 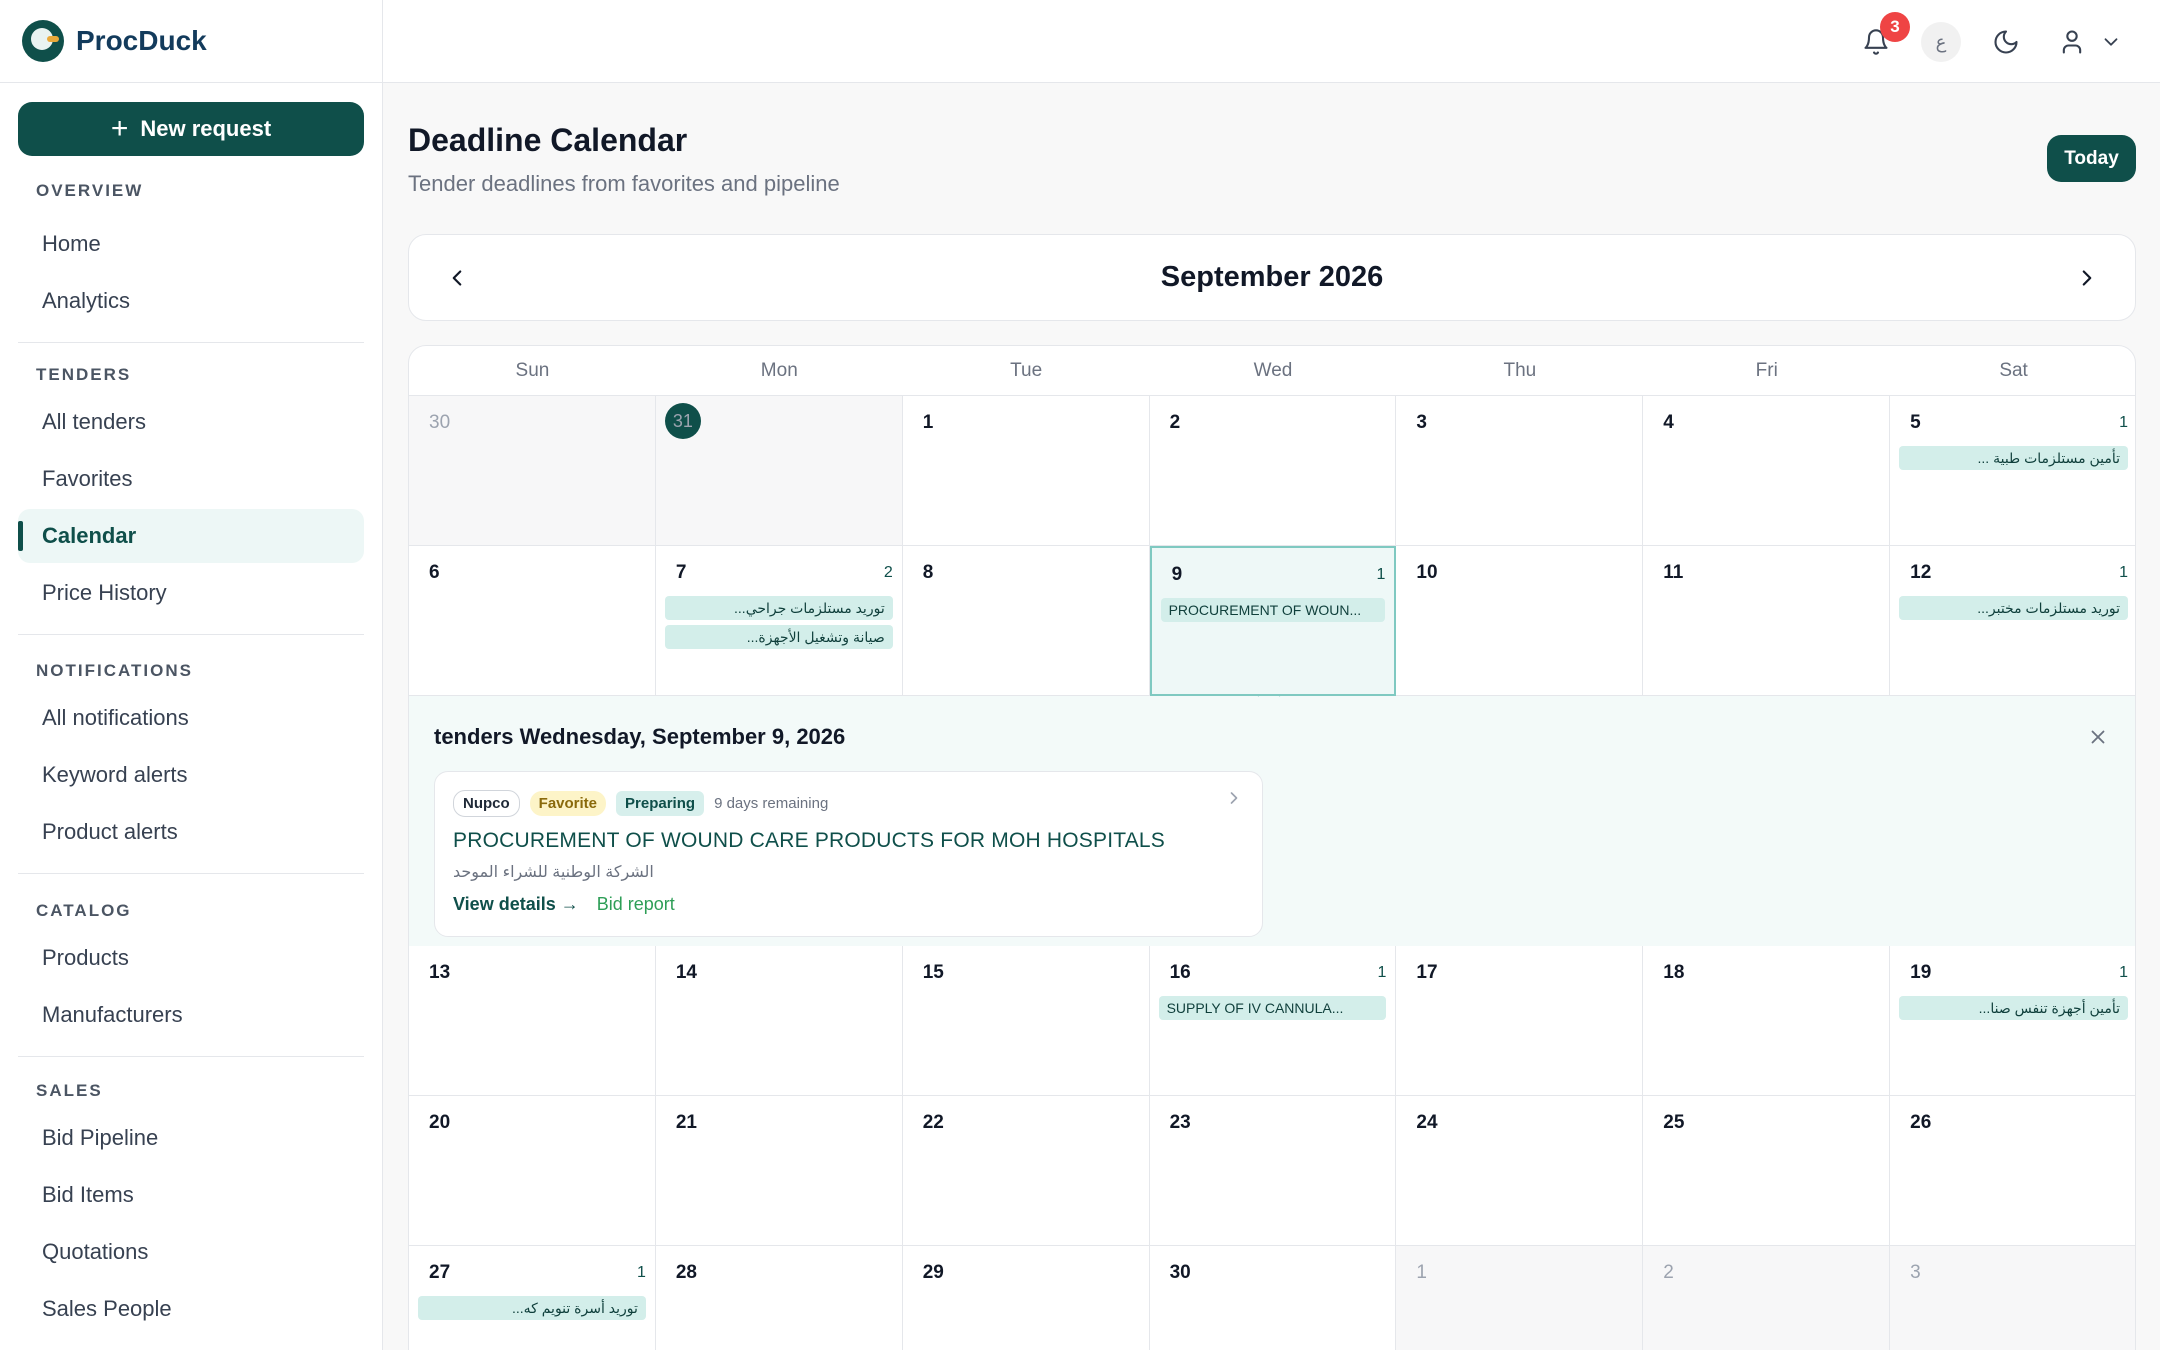 I want to click on calendar-day-cell: 20, so click(x=532, y=1171).